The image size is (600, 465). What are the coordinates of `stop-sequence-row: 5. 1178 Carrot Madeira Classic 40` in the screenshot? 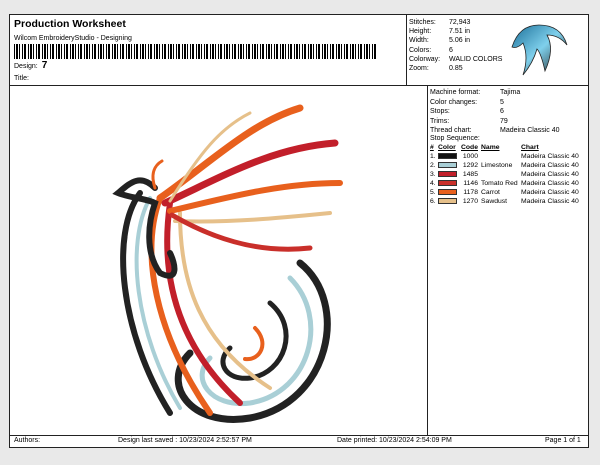 It's located at (509, 192).